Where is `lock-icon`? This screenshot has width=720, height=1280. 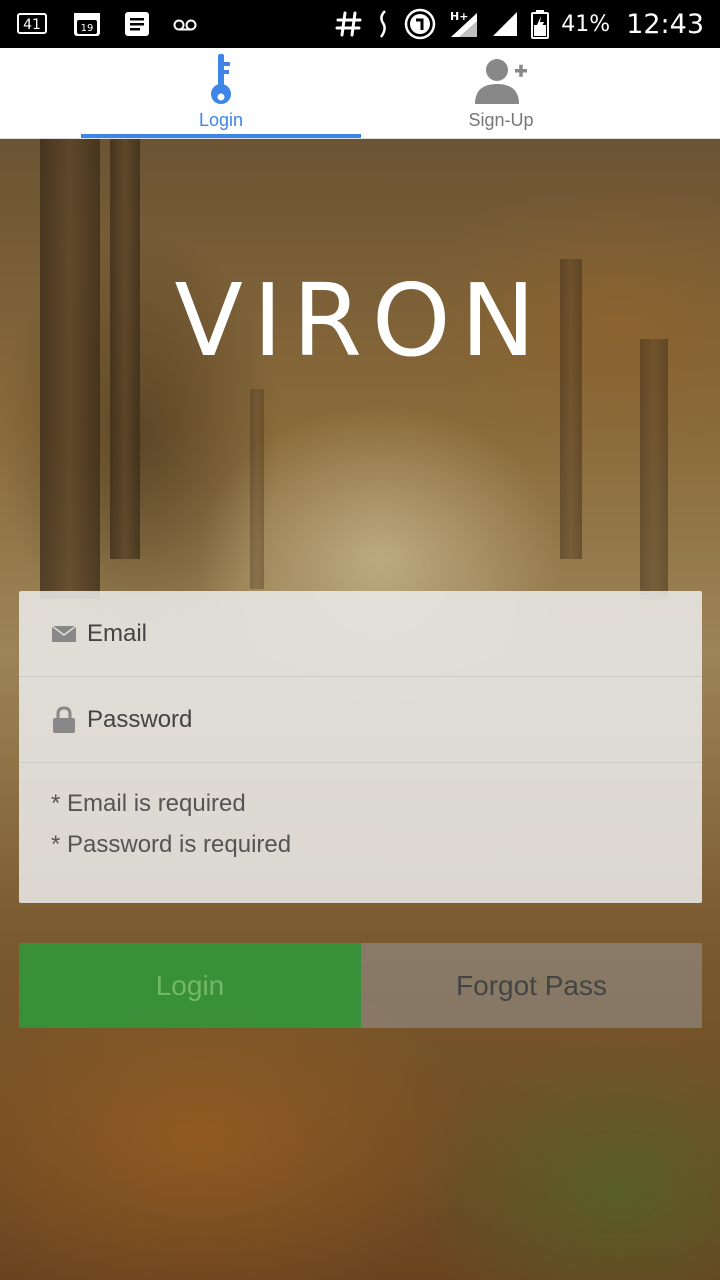 lock-icon is located at coordinates (64, 719).